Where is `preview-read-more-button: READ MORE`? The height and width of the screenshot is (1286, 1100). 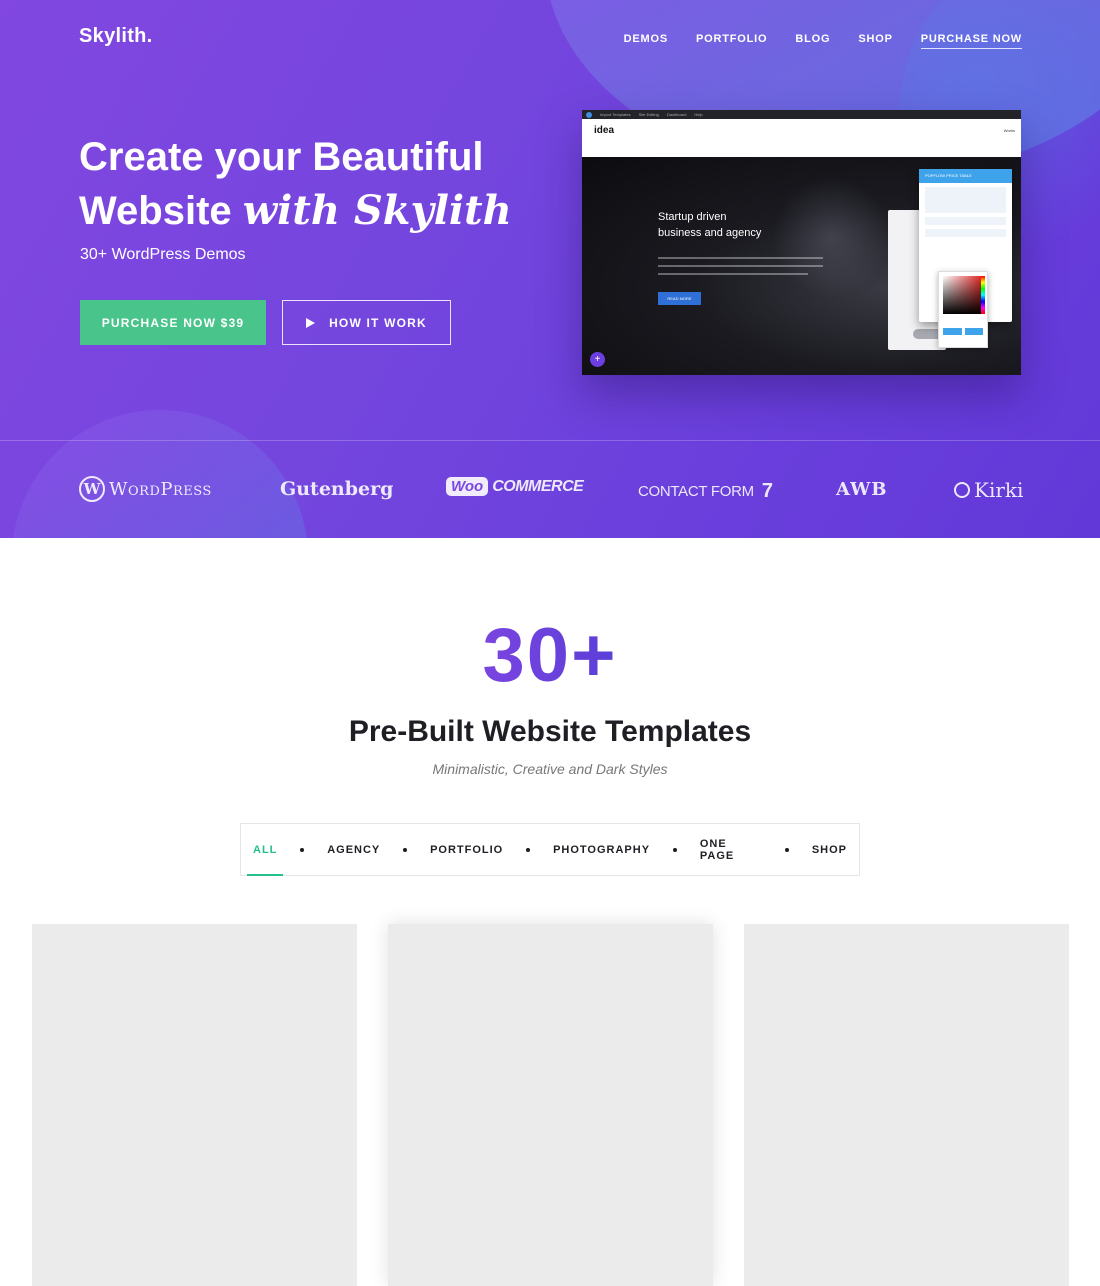
preview-read-more-button: READ MORE is located at coordinates (679, 298).